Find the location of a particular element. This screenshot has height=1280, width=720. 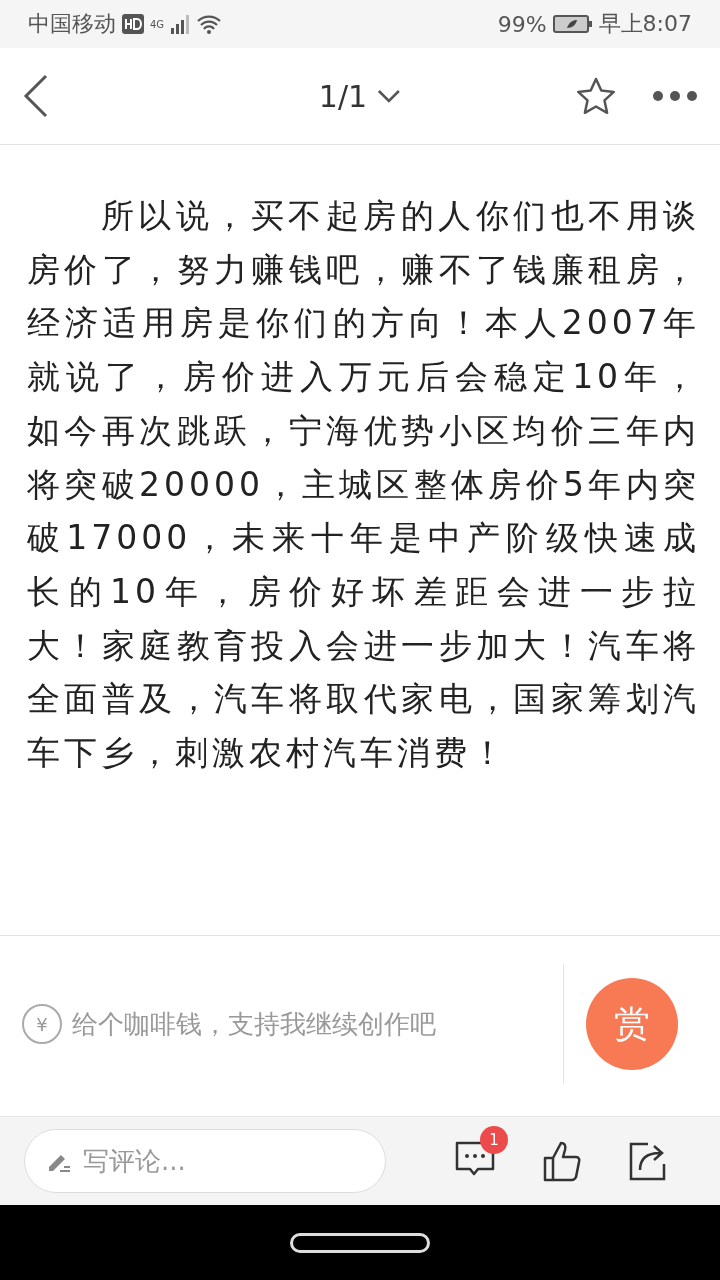

caret-icon is located at coordinates (389, 96).